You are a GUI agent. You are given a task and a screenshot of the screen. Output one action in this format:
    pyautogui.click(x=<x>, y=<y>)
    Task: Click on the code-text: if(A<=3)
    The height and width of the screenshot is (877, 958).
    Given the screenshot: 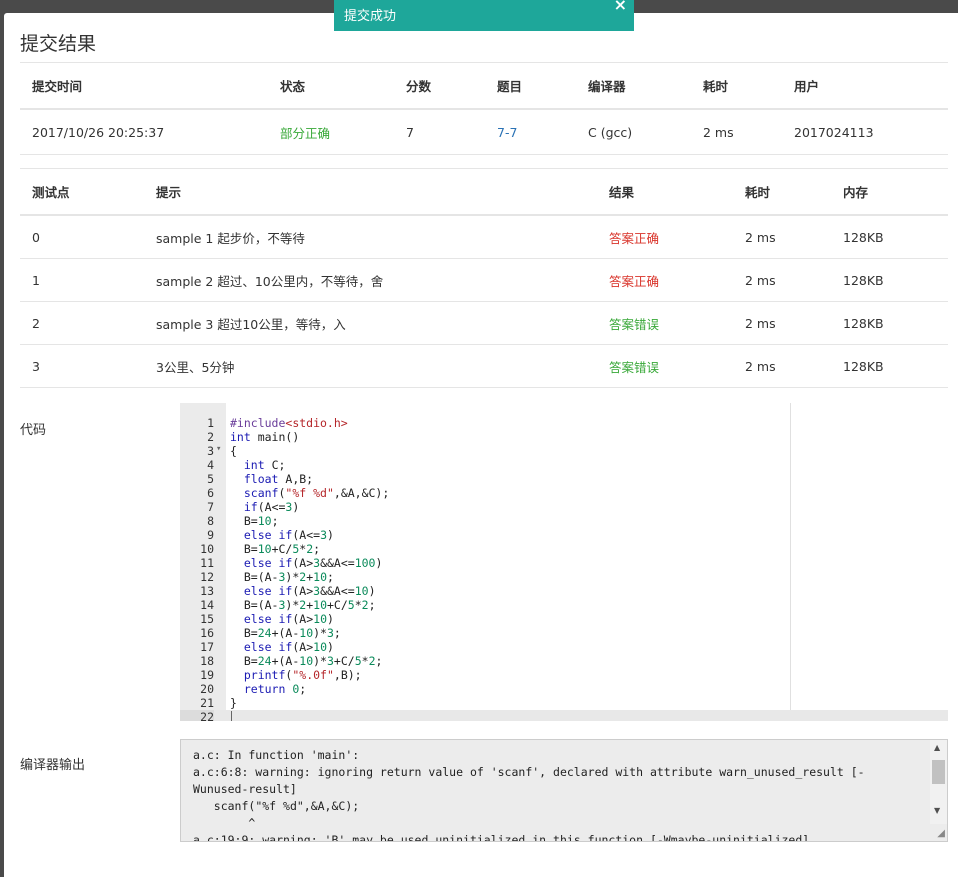 What is the action you would take?
    pyautogui.click(x=271, y=507)
    